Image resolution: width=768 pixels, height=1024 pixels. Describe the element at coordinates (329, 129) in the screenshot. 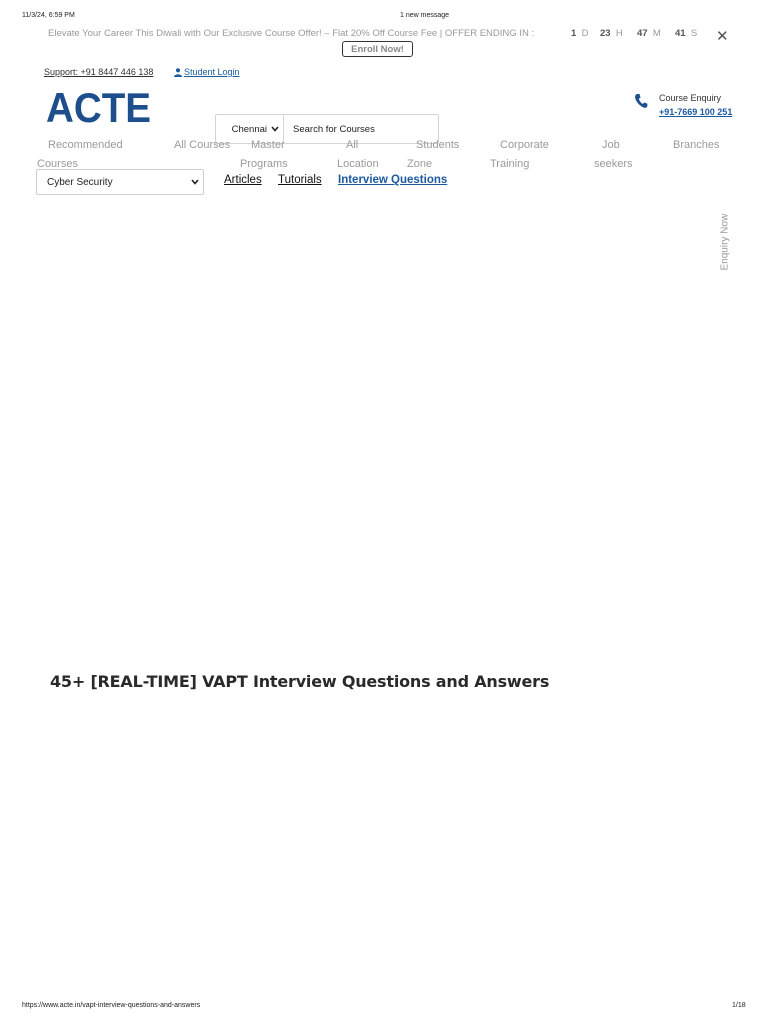

I see `search-input: Search for Courses` at that location.